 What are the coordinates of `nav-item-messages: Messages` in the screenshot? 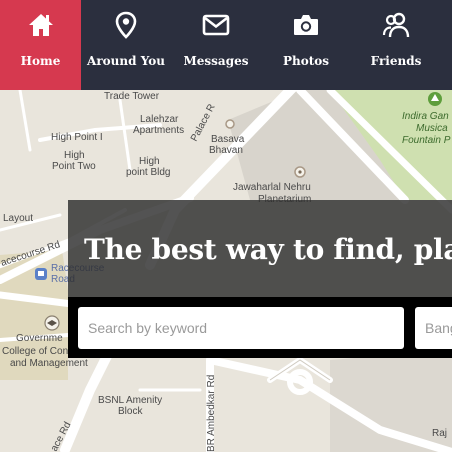 It's located at (216, 45).